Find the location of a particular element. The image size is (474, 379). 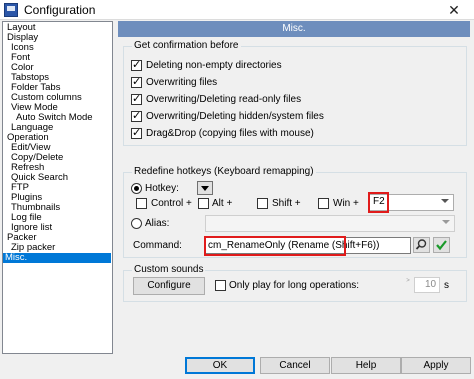

checkmark-icon is located at coordinates (441, 245).